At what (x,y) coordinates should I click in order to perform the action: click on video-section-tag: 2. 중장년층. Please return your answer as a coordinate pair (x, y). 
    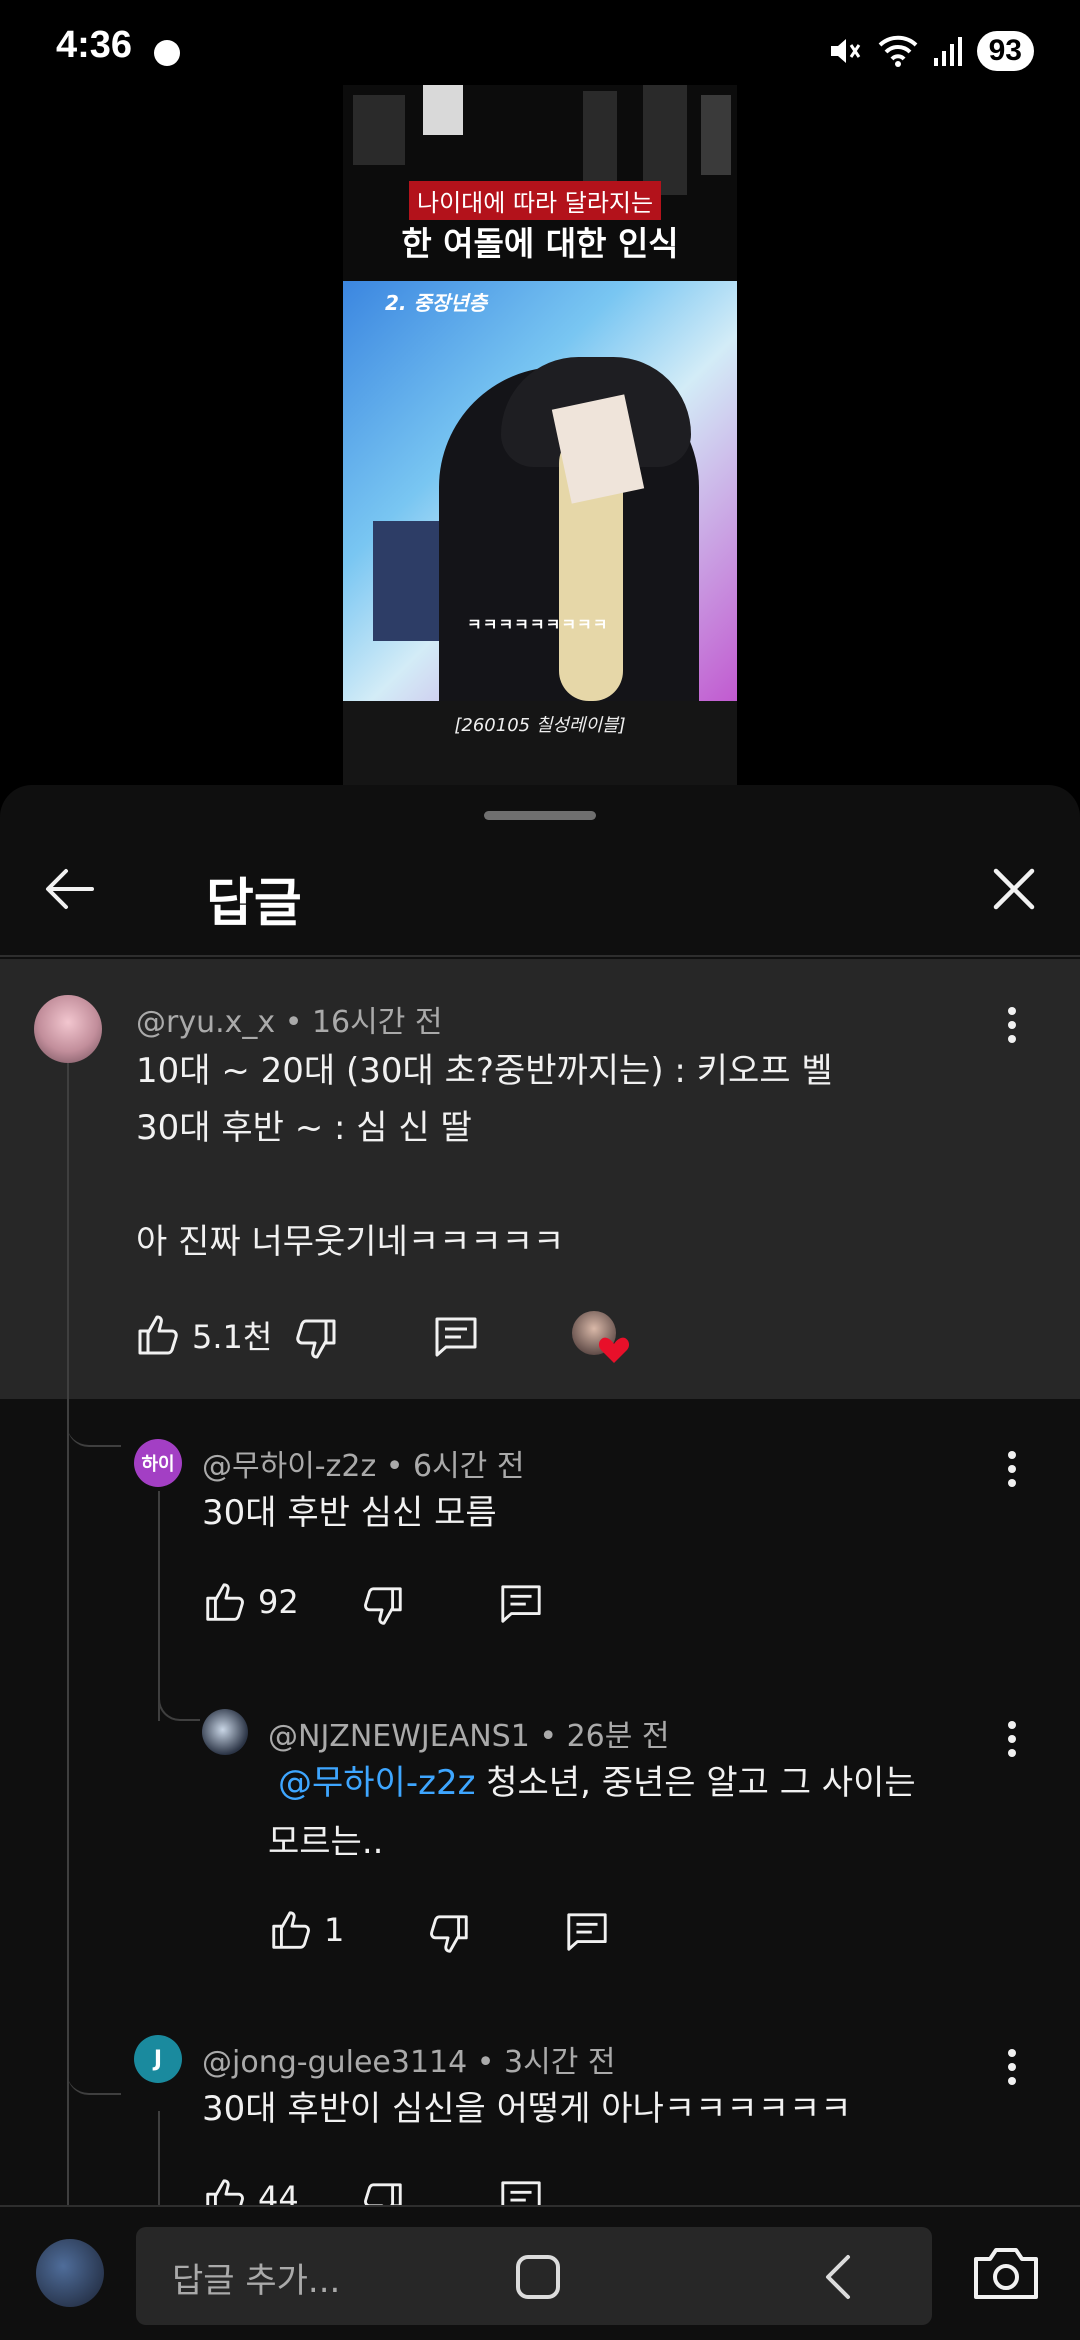
    Looking at the image, I should click on (436, 303).